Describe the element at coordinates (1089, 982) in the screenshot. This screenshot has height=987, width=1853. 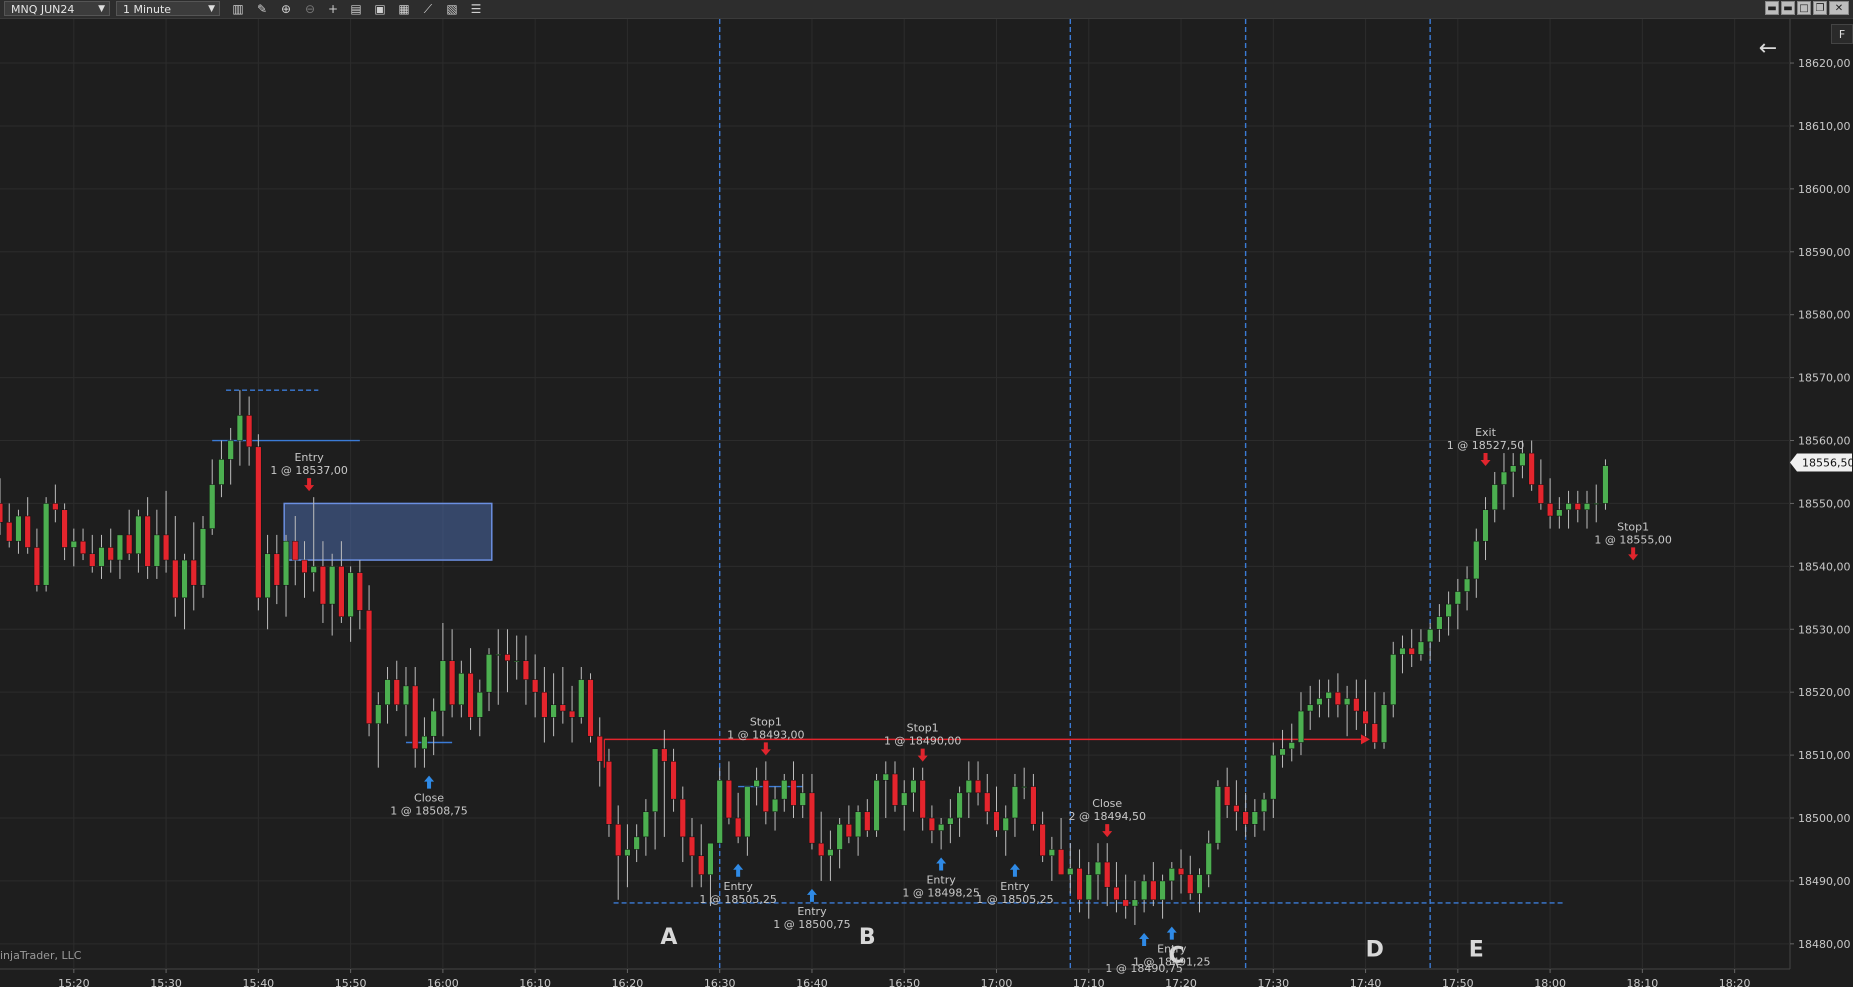
I see `time-tick-label: 17:10` at that location.